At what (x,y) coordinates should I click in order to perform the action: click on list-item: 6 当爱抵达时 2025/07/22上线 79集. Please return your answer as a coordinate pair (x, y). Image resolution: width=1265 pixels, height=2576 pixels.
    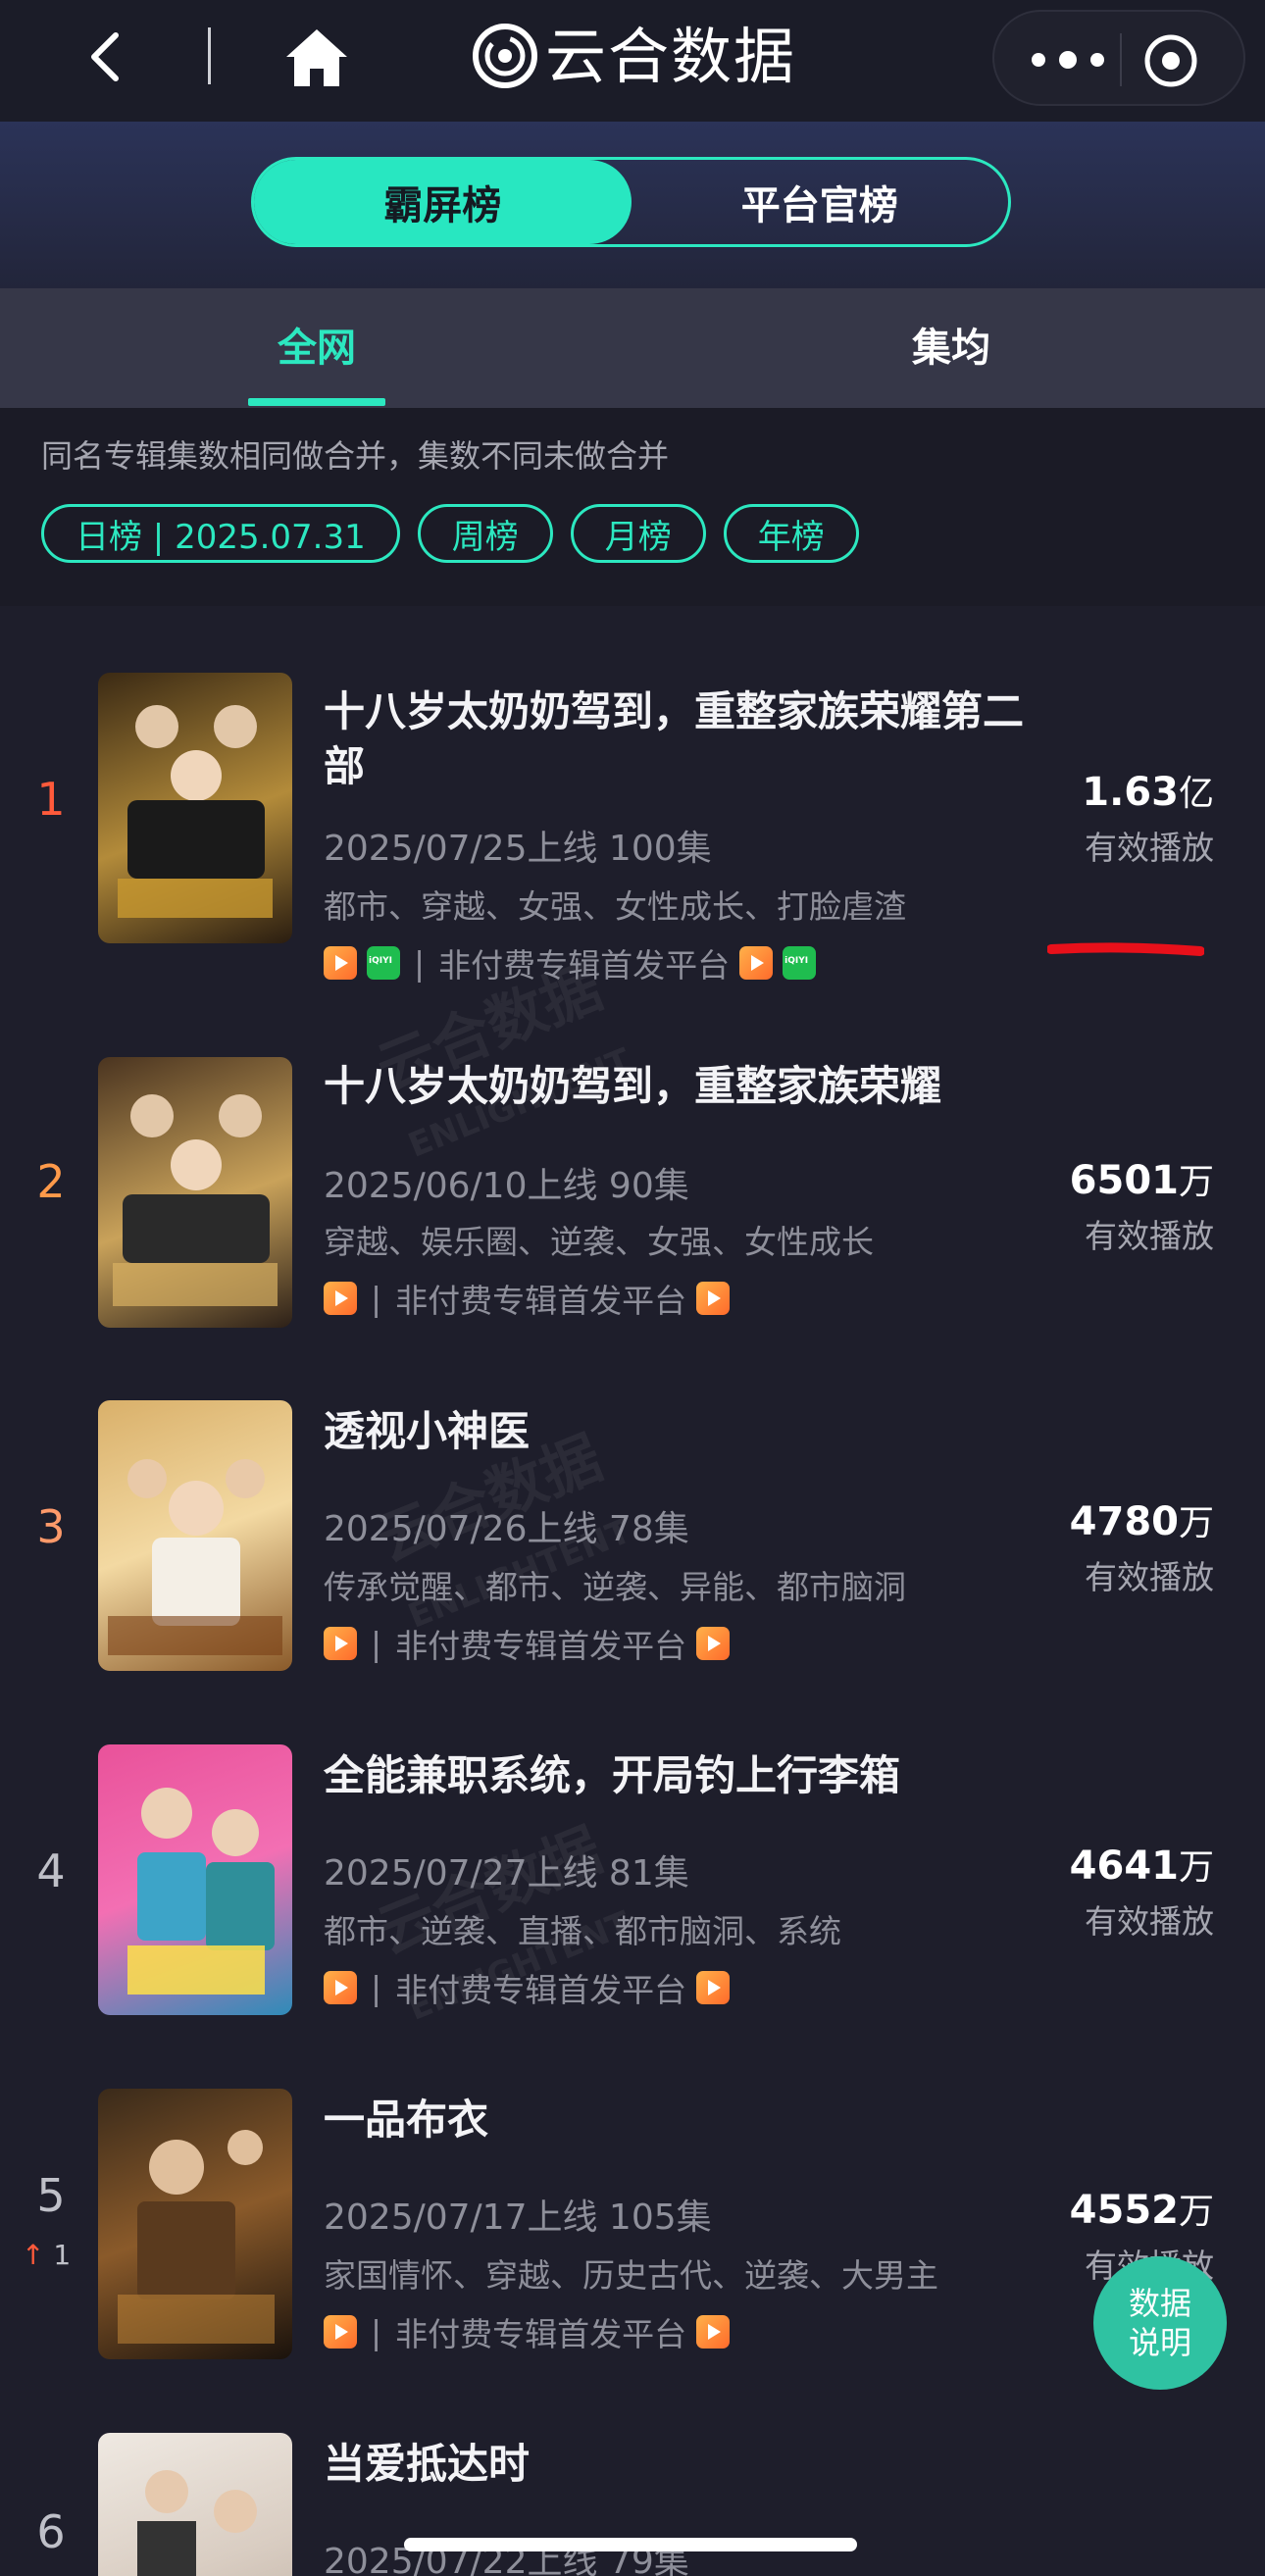
    Looking at the image, I should click on (633, 2496).